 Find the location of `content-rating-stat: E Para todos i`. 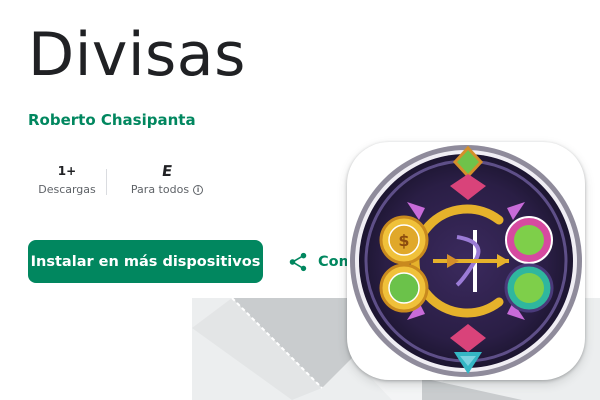

content-rating-stat: E Para todos i is located at coordinates (167, 181).